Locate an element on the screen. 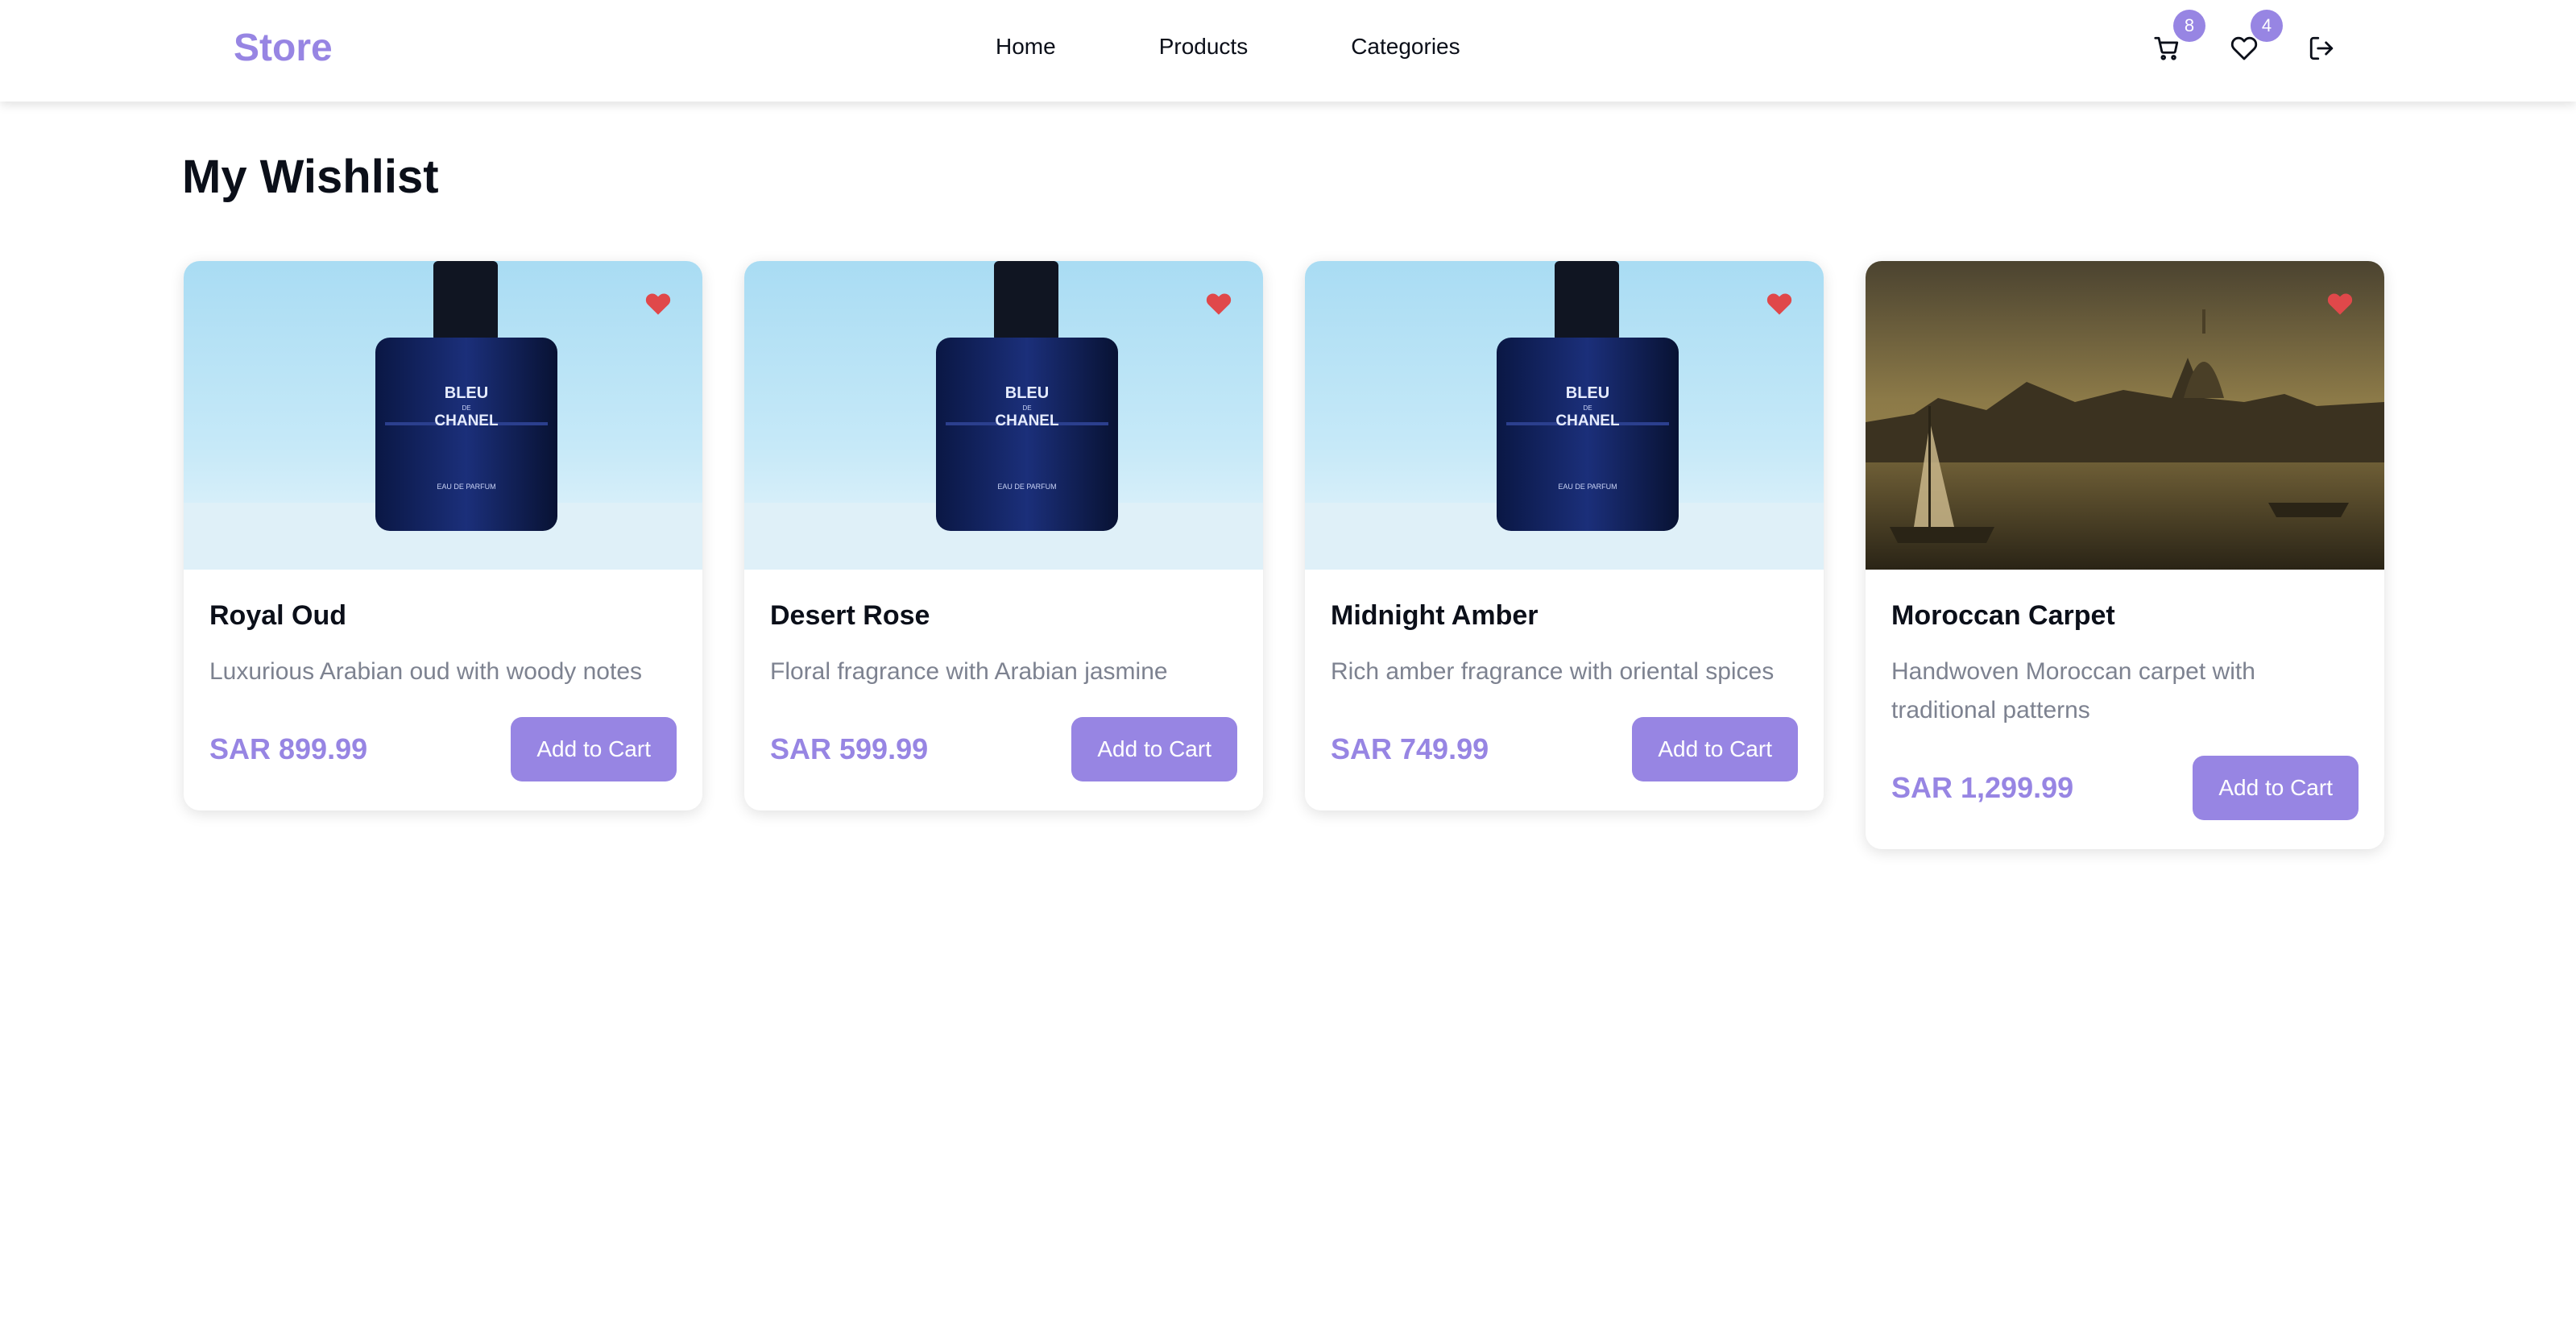 The image size is (2576, 1339). nav-link-categories: Categories is located at coordinates (1405, 47).